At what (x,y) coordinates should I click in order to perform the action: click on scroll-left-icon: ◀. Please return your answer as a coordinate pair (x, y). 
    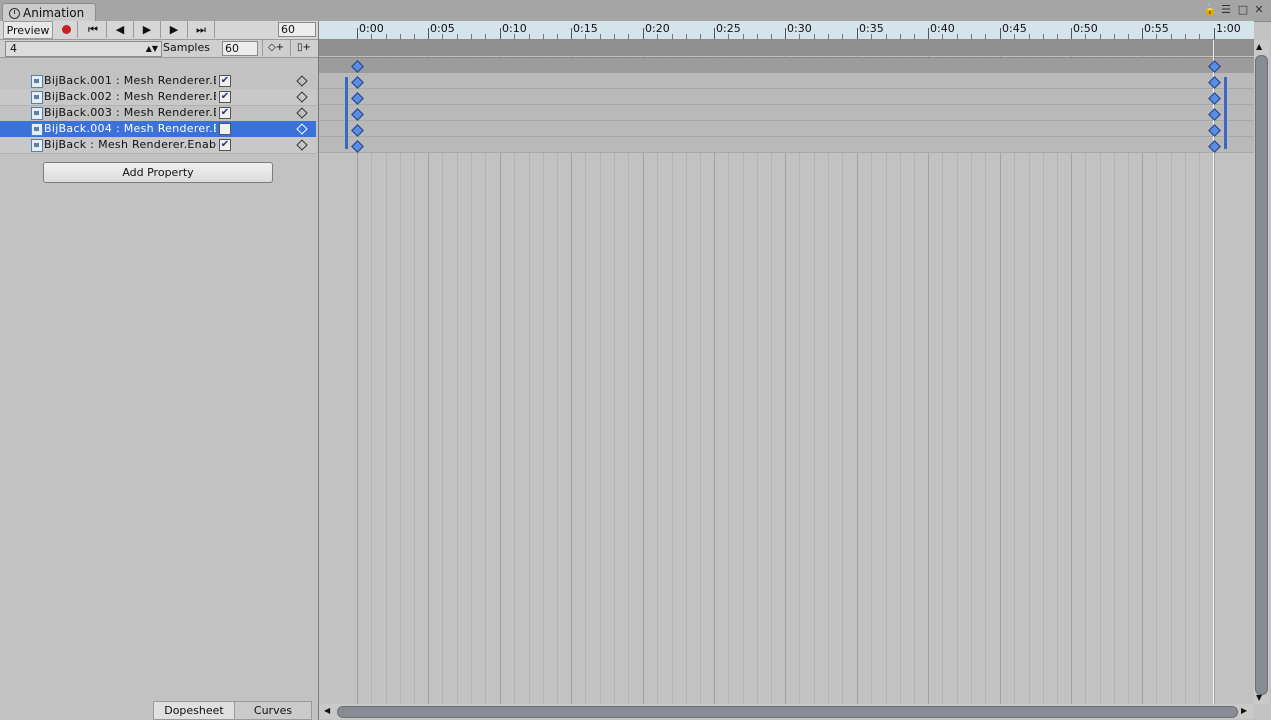
    Looking at the image, I should click on (327, 710).